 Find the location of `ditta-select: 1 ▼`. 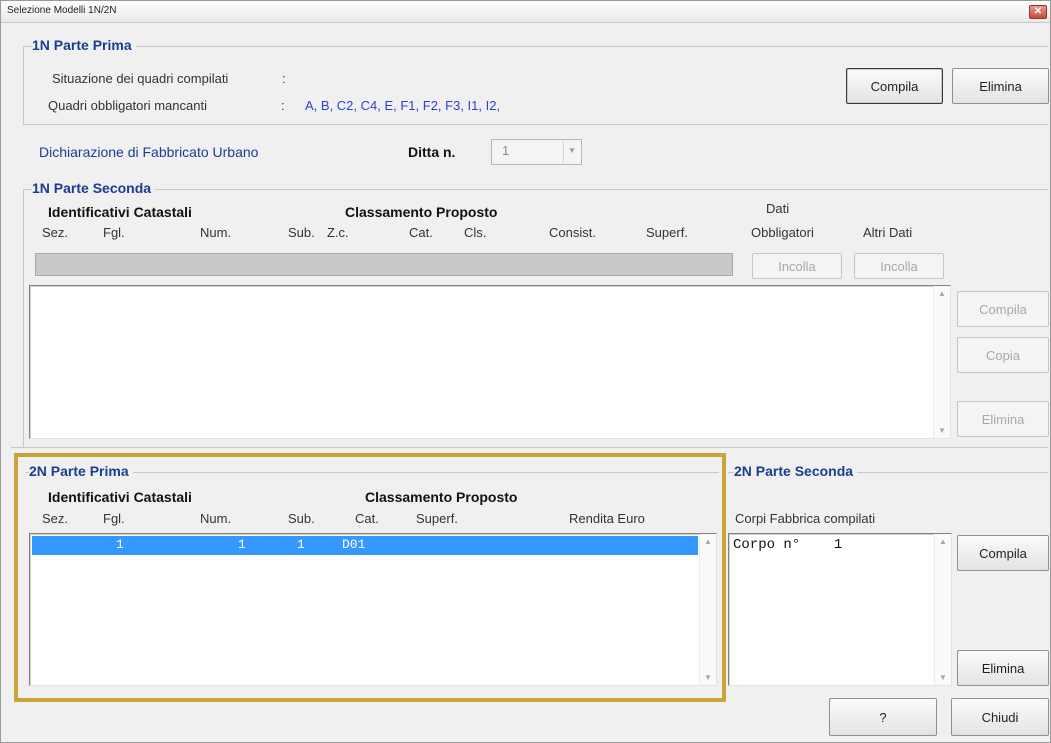

ditta-select: 1 ▼ is located at coordinates (536, 152).